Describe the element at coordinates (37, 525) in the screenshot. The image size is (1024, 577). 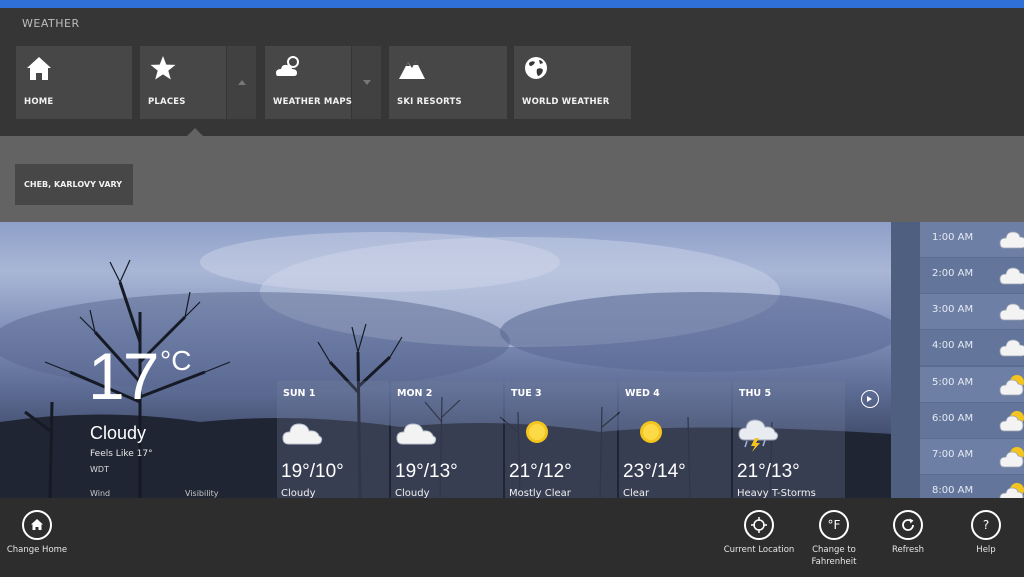
I see `home-circle-icon` at that location.